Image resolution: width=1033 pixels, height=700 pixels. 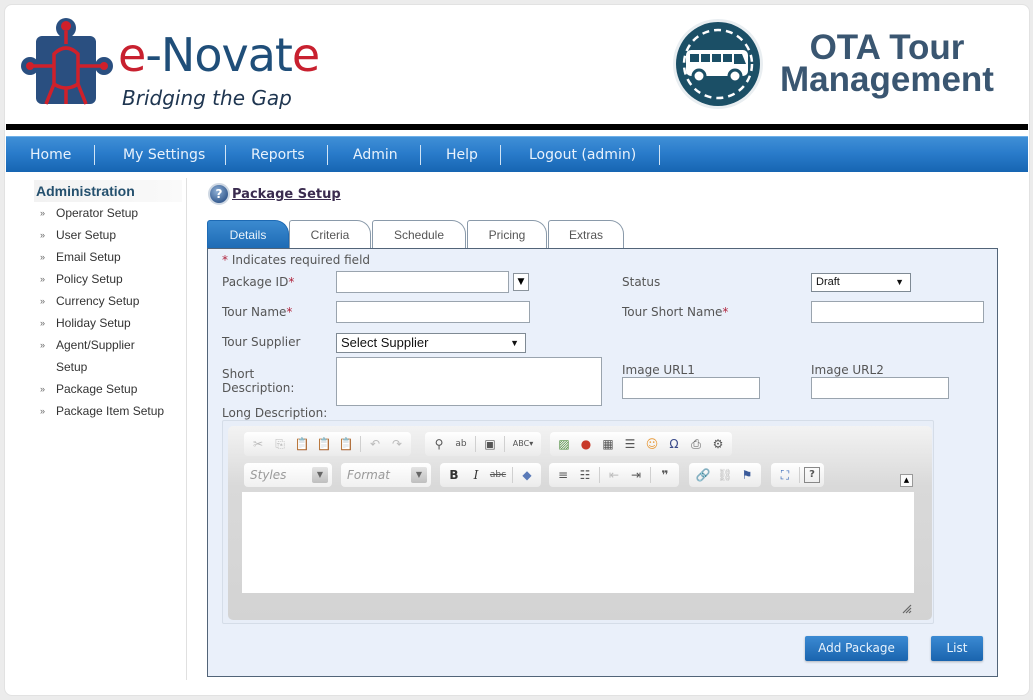 I want to click on paste-word-icon: 📋, so click(x=346, y=444).